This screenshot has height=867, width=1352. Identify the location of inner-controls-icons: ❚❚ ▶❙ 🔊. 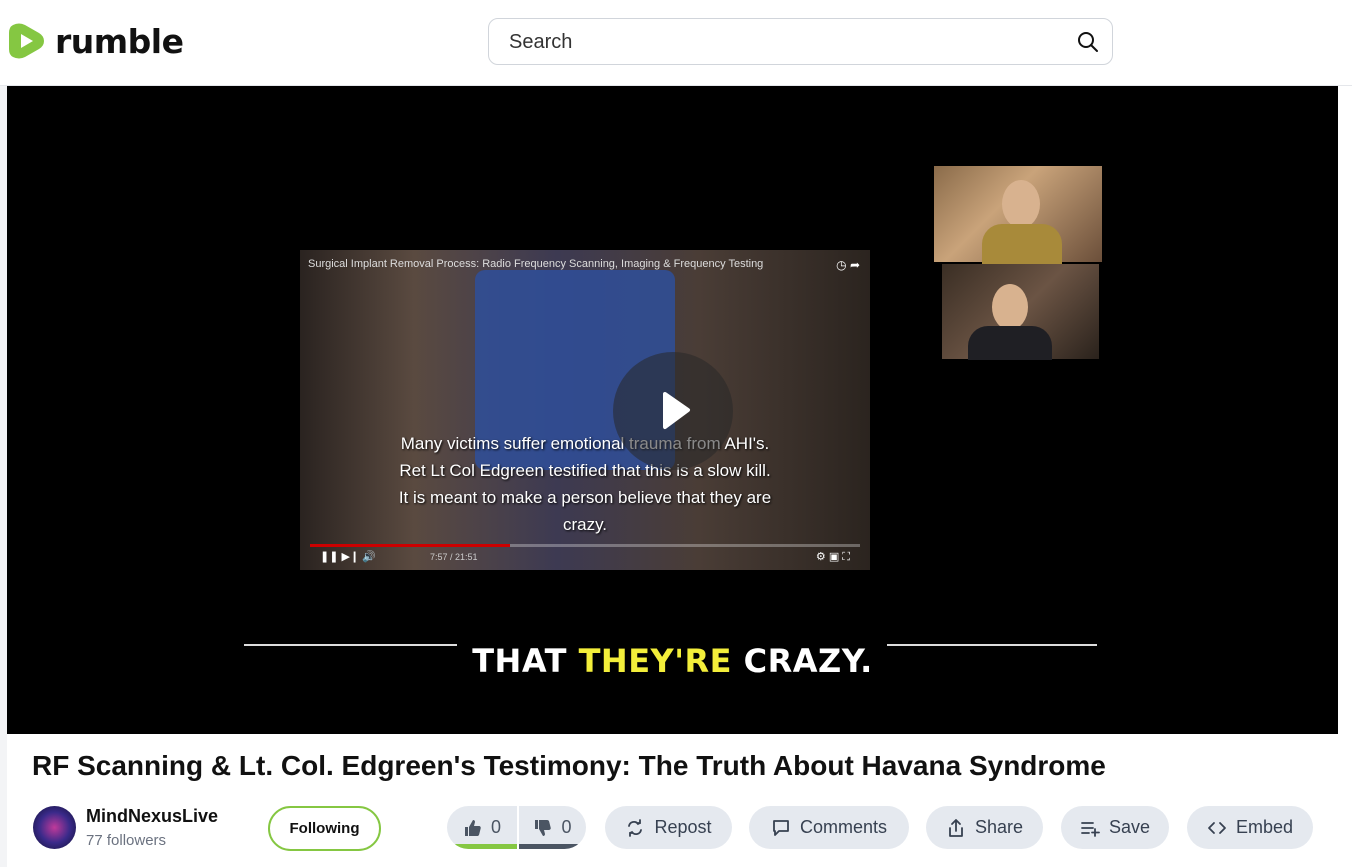
(348, 557).